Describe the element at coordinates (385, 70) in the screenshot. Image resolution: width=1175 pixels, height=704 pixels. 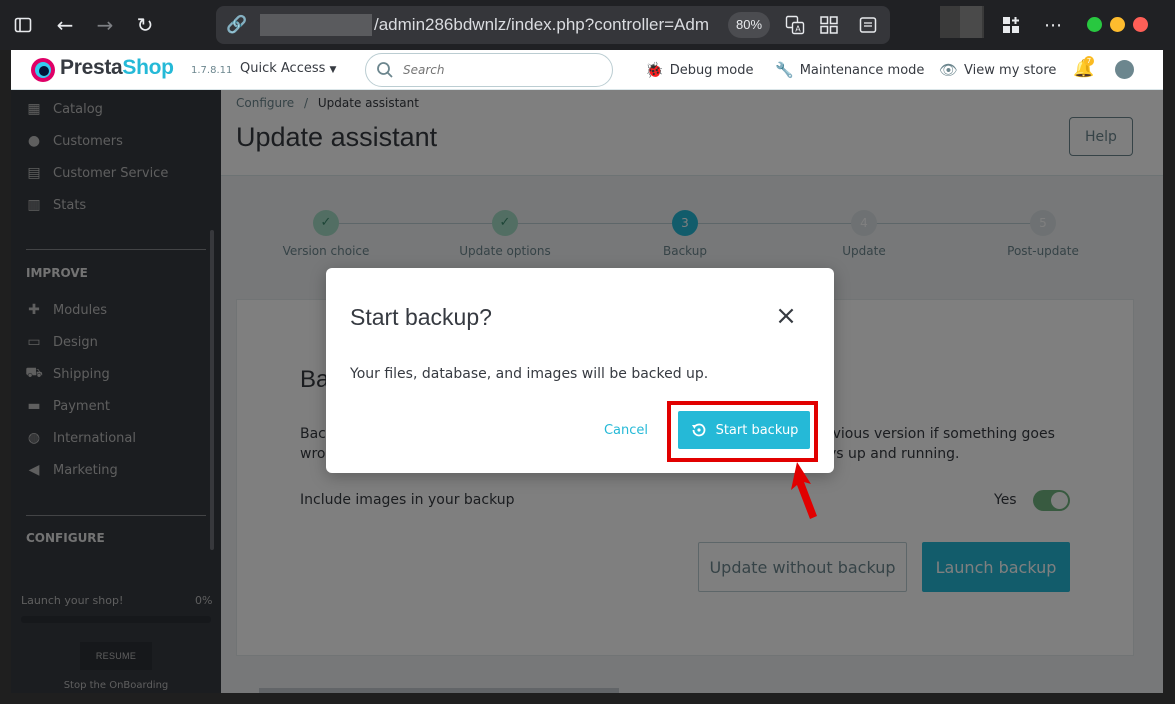
I see `search-icon` at that location.